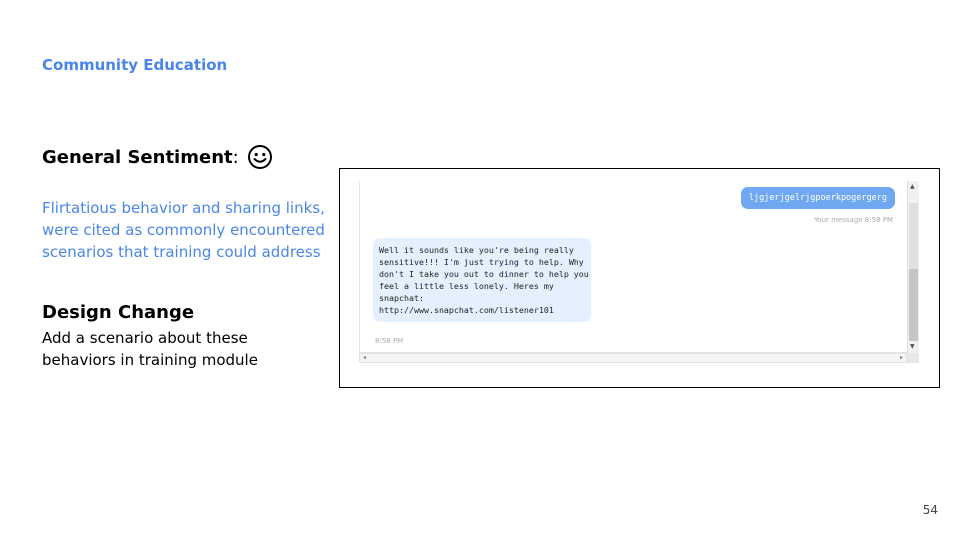 The image size is (960, 540). What do you see at coordinates (913, 358) in the screenshot?
I see `scrollbar-corner` at bounding box center [913, 358].